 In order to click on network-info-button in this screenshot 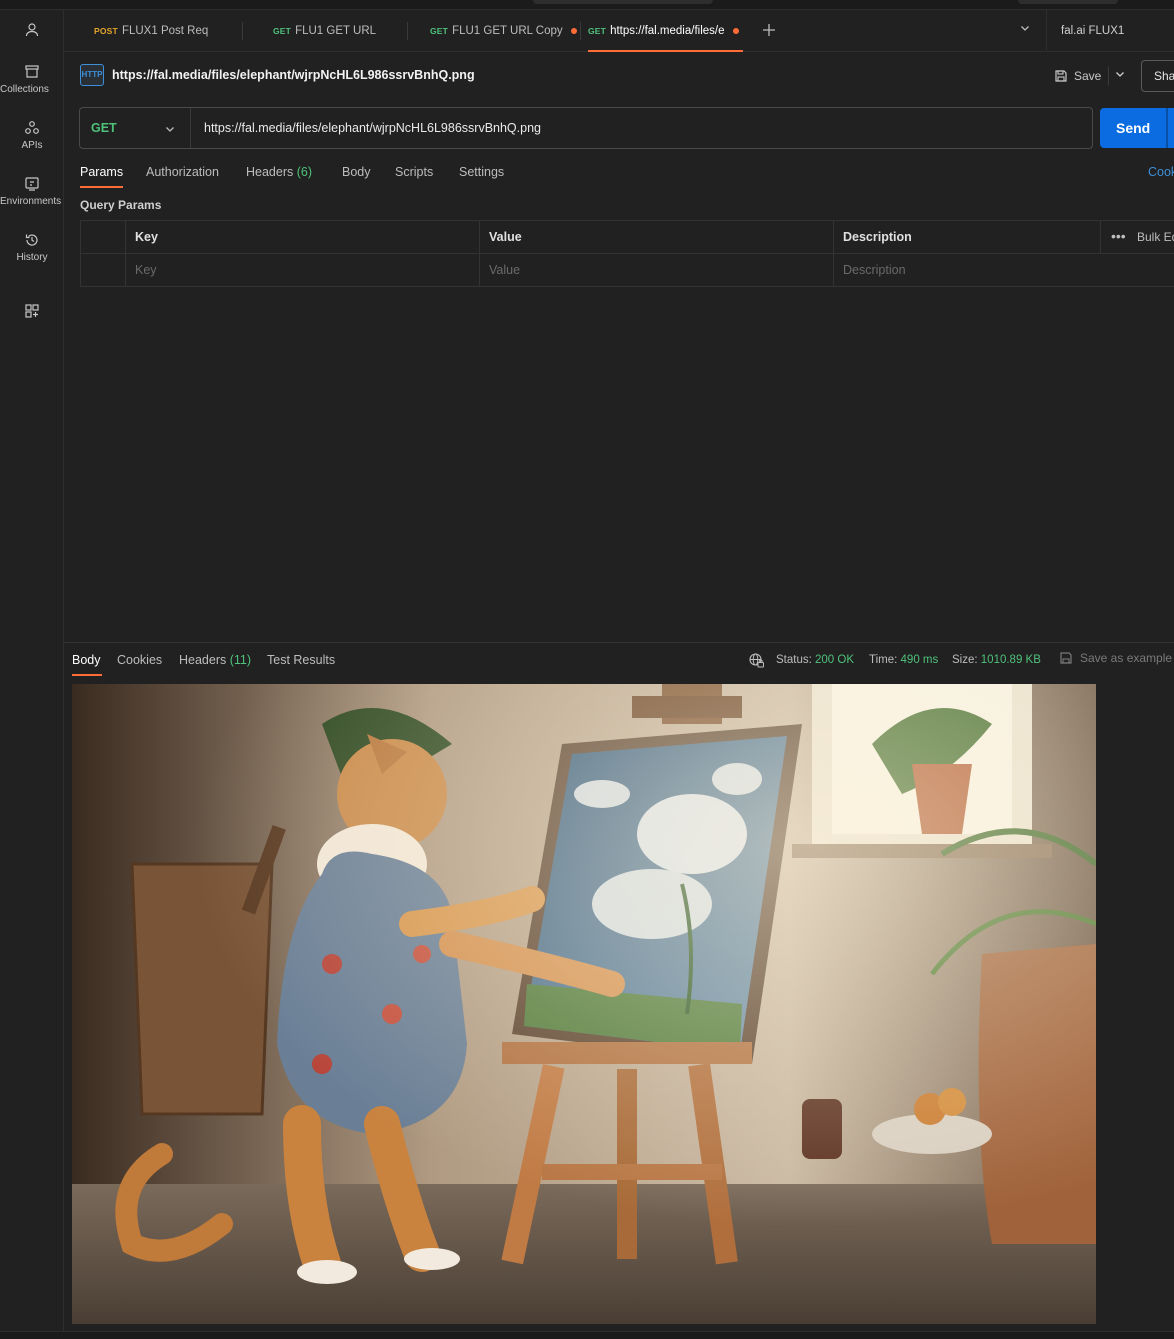, I will do `click(756, 662)`.